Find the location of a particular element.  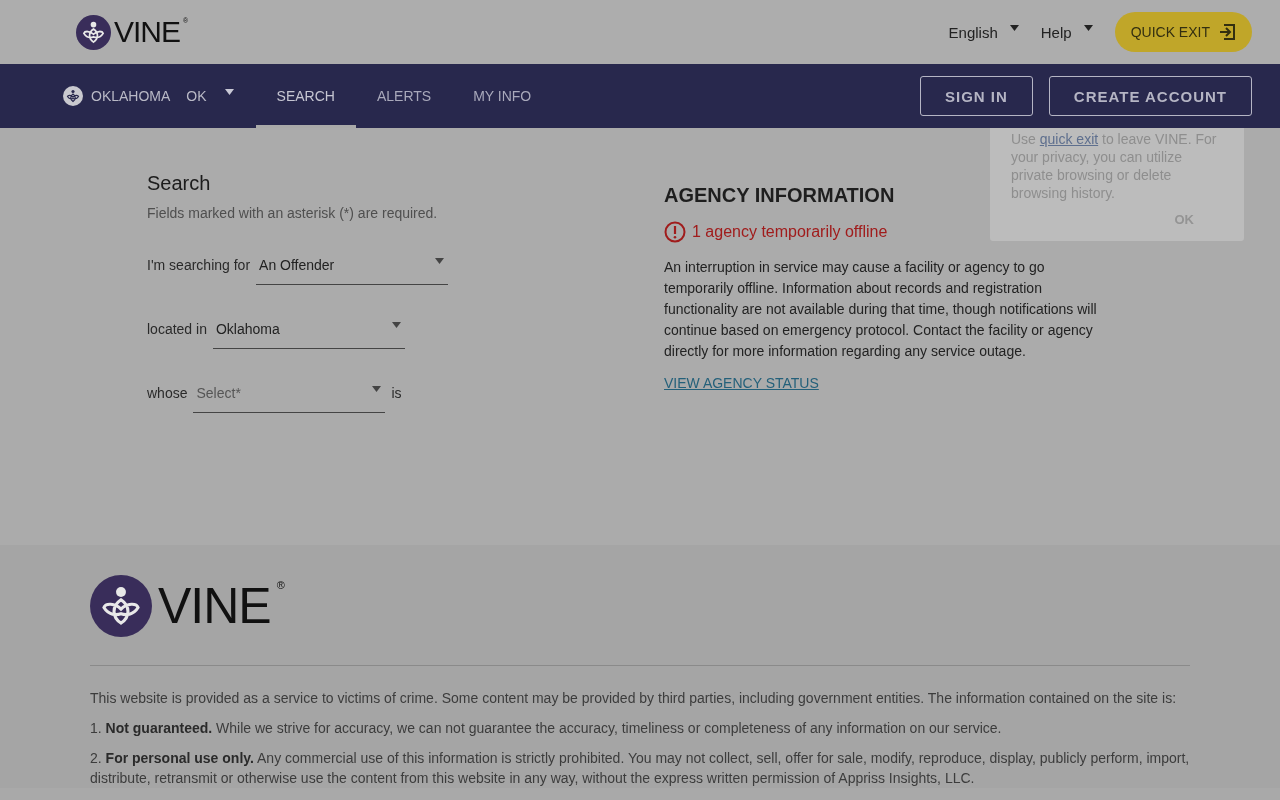

nav-tab: ALERTS is located at coordinates (404, 96).